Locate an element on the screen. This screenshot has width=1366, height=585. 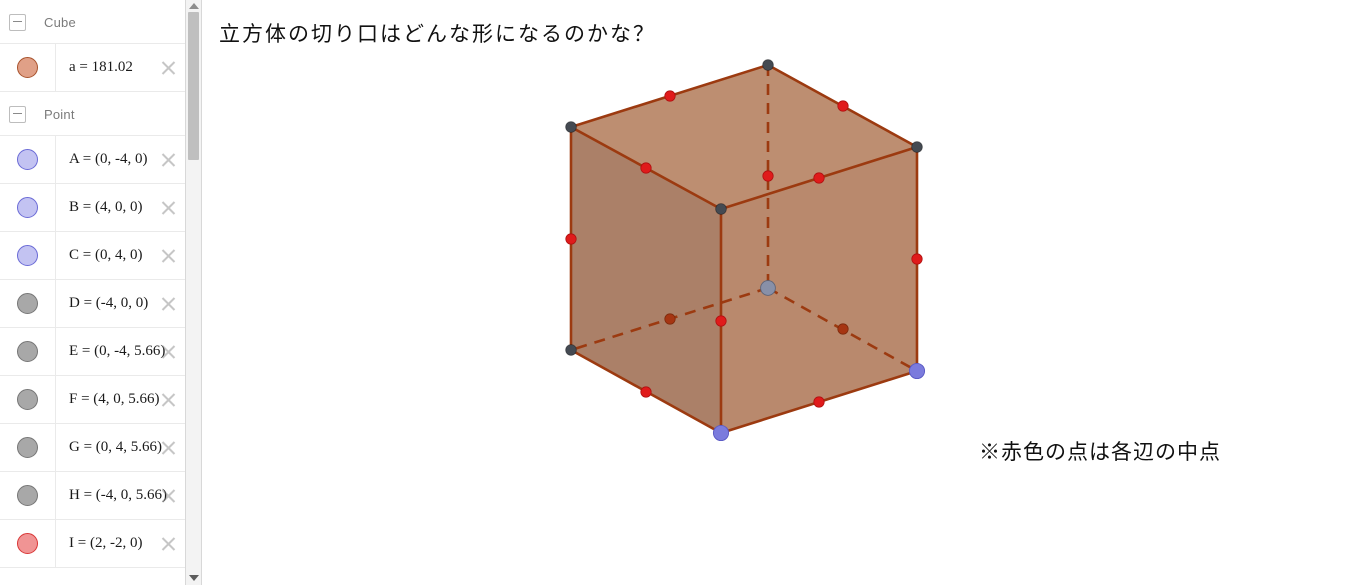
cube-vertex-bottom-back is located at coordinates (768, 288).